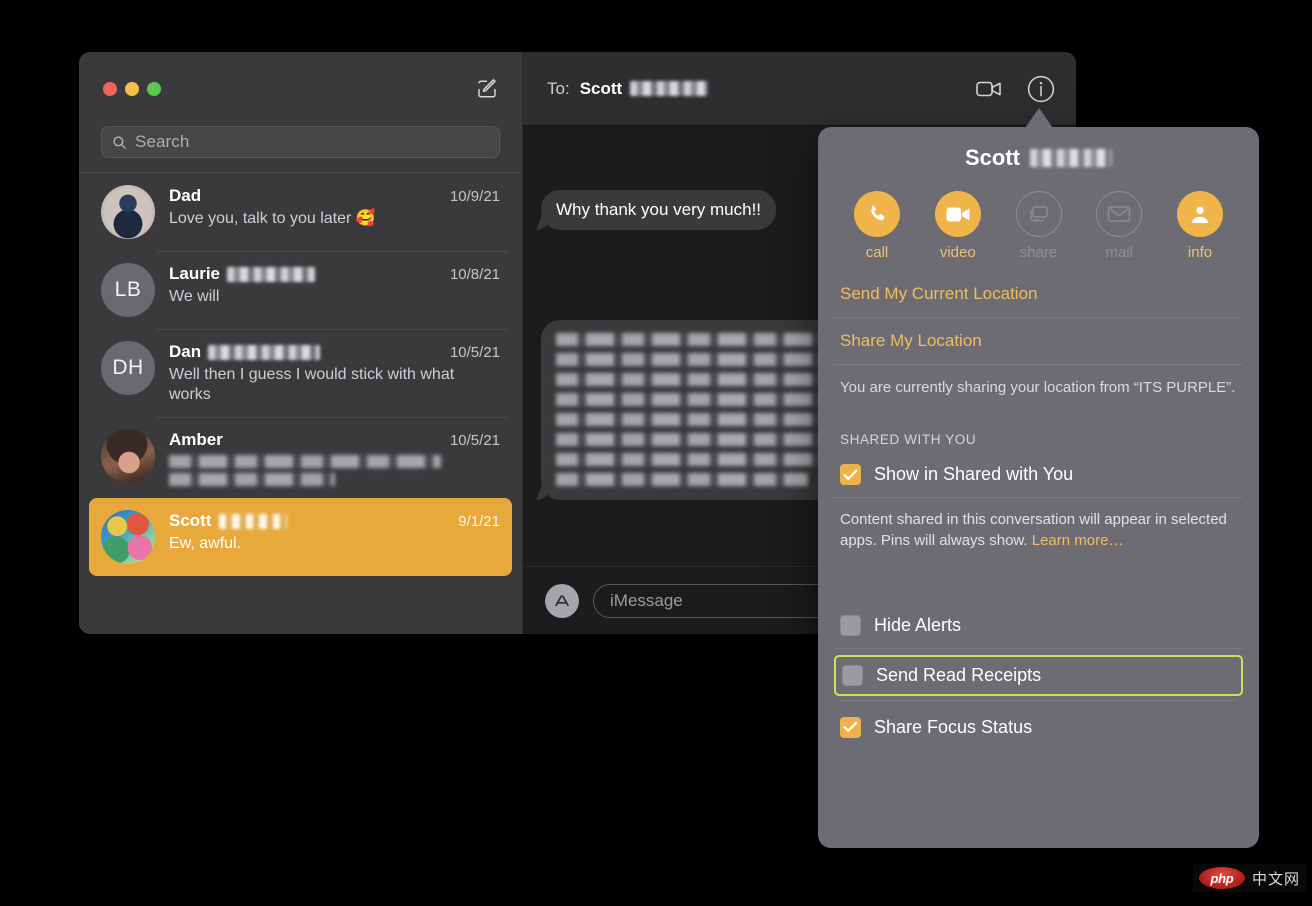 The image size is (1312, 906). Describe the element at coordinates (1119, 252) in the screenshot. I see `mail-action-label: mail` at that location.